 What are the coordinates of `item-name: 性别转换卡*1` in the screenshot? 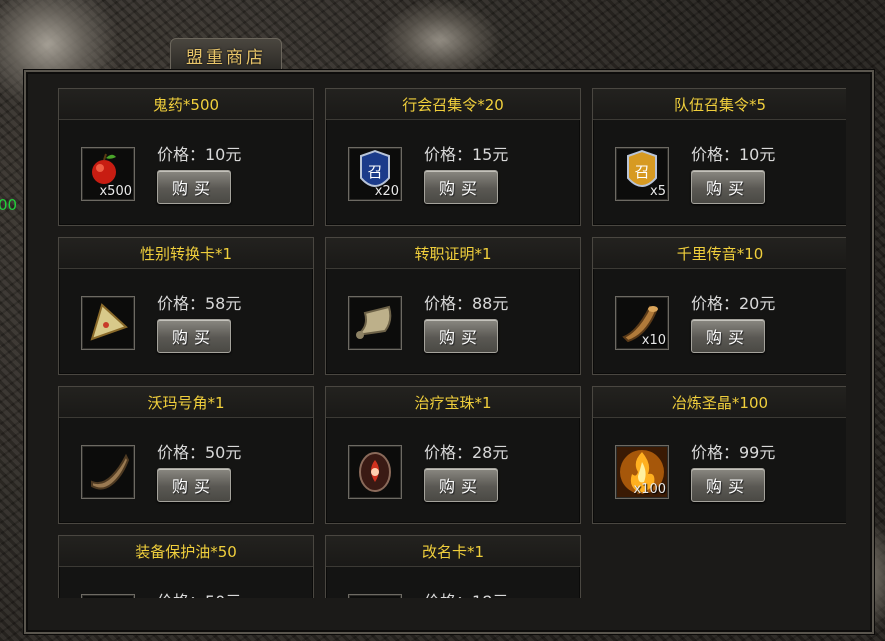 It's located at (186, 253).